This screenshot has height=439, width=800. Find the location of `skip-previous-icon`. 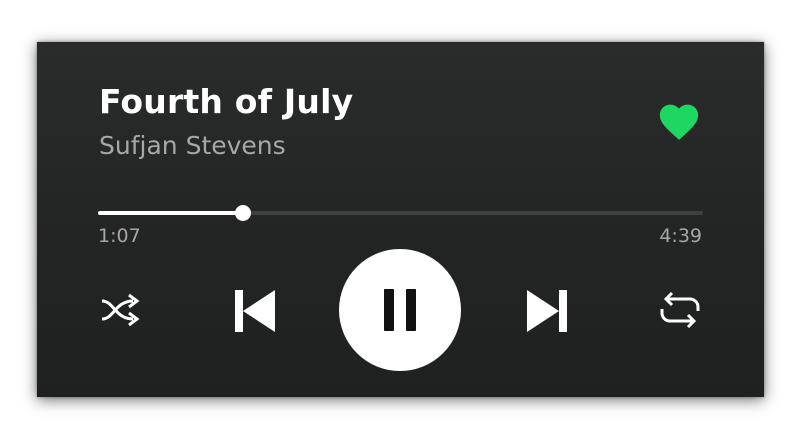

skip-previous-icon is located at coordinates (255, 311).